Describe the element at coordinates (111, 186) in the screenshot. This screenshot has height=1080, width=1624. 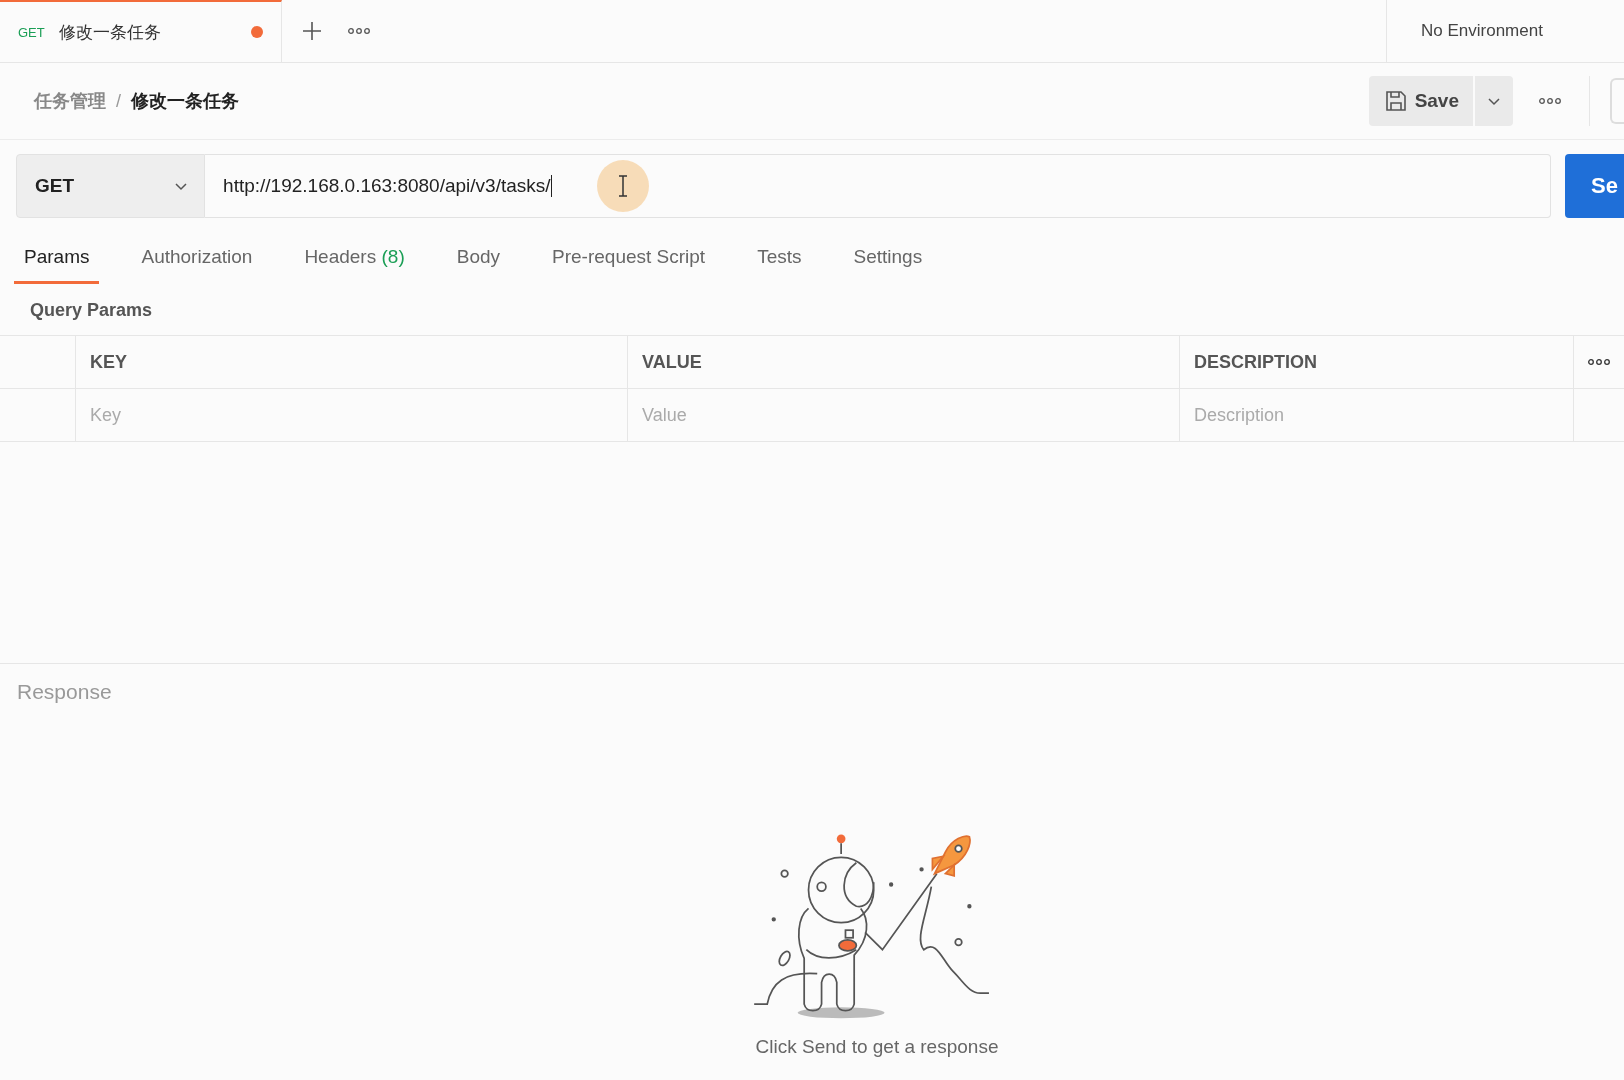
I see `method-dropdown: GET` at that location.